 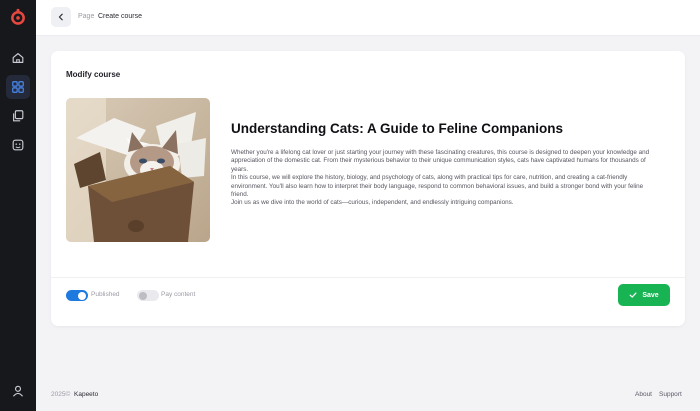 I want to click on sidebar-item-copy, so click(x=18, y=116).